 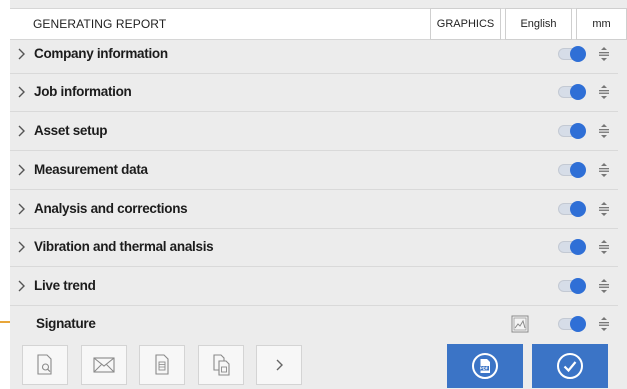 I want to click on section-label: Asset setup, so click(x=71, y=130).